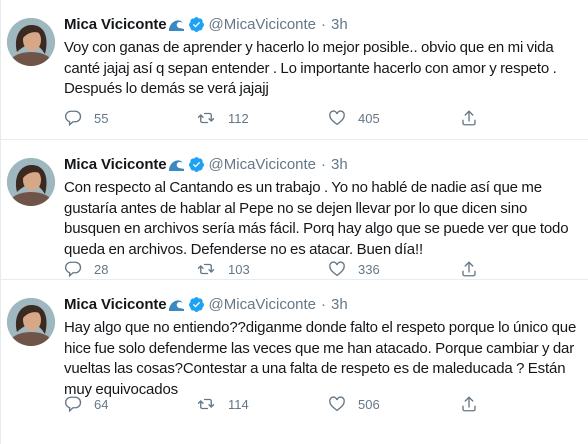 The height and width of the screenshot is (444, 588). What do you see at coordinates (238, 118) in the screenshot?
I see `retweet-count: 112` at bounding box center [238, 118].